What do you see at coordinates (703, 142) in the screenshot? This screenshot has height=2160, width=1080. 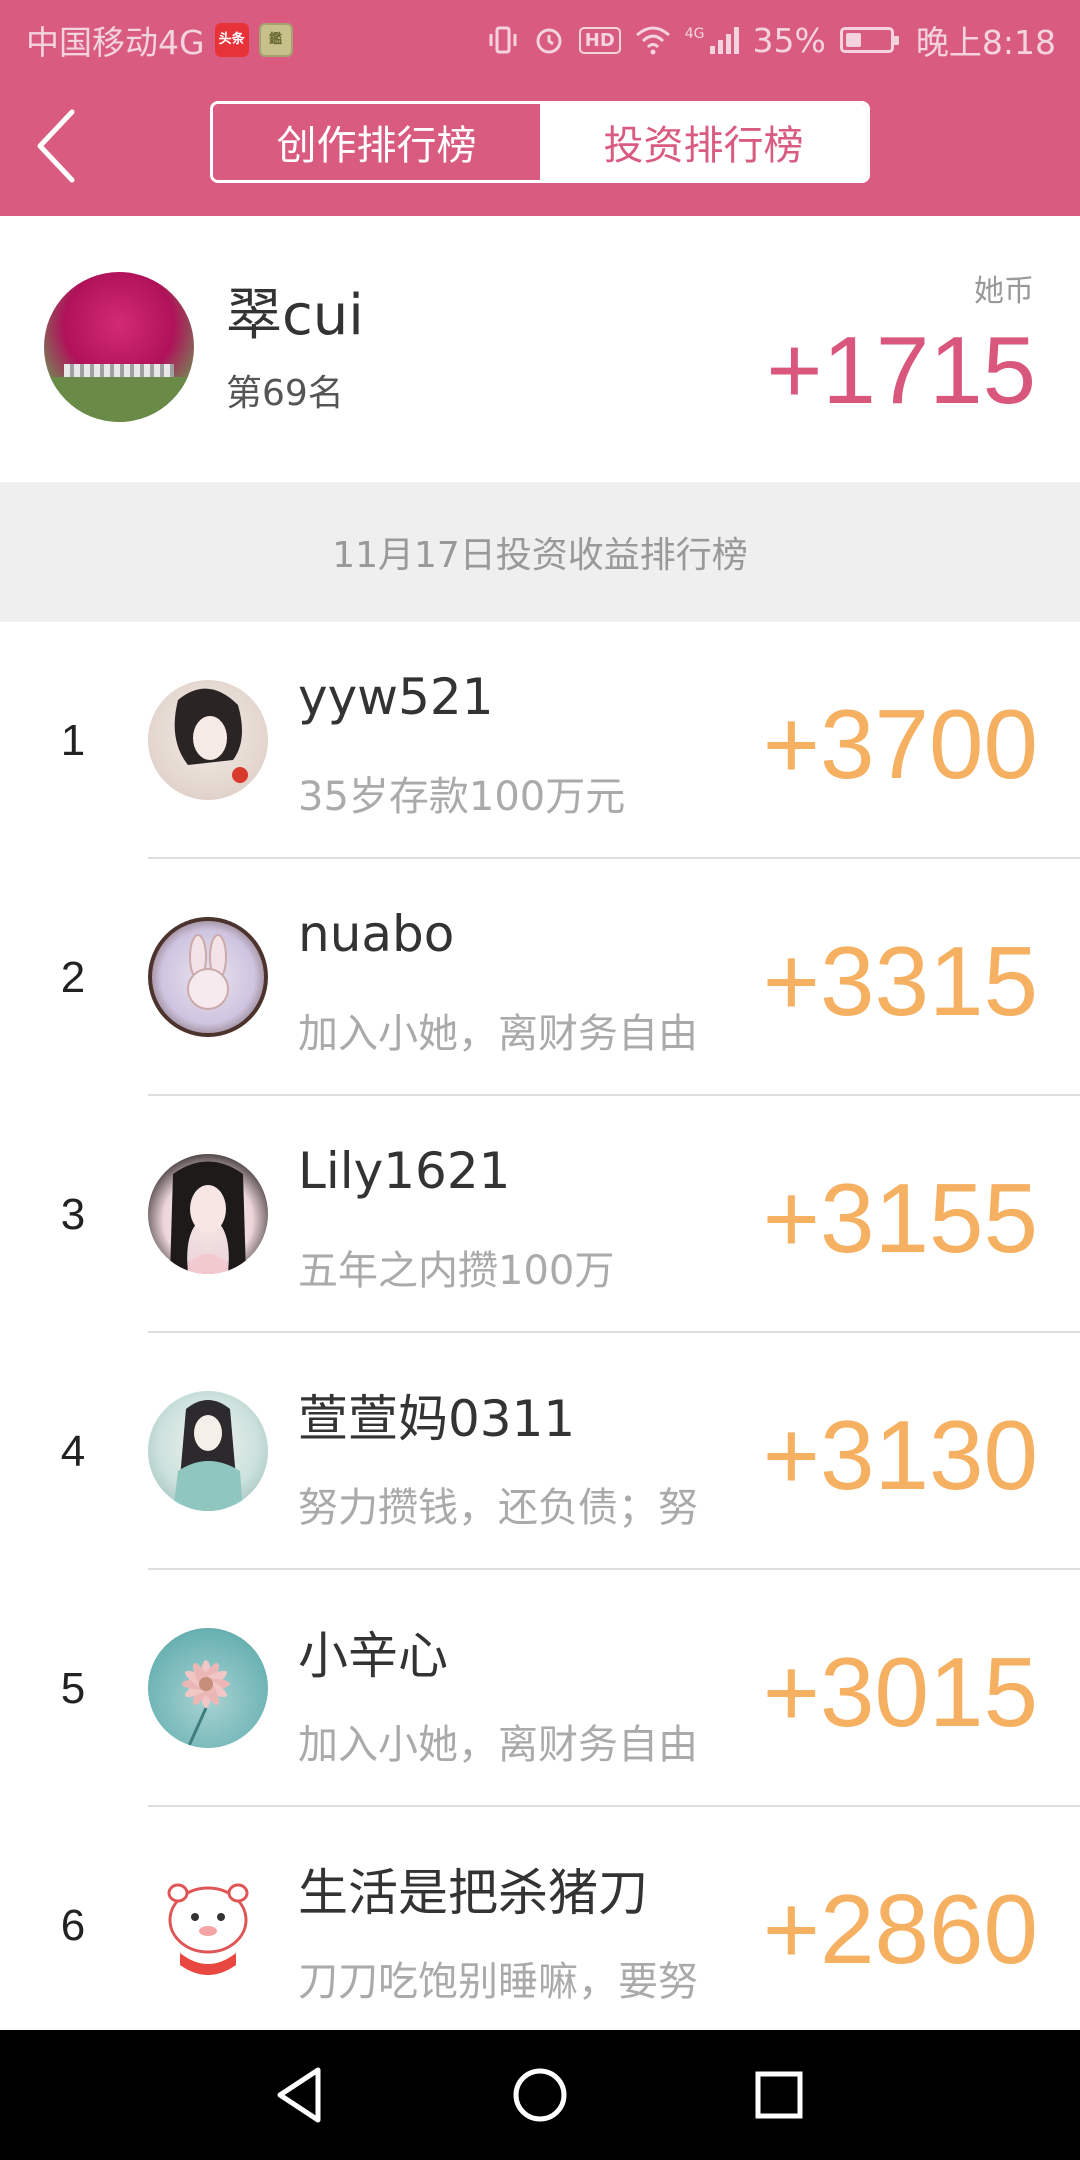 I see `tab-investment-ranking: 投资排行榜` at bounding box center [703, 142].